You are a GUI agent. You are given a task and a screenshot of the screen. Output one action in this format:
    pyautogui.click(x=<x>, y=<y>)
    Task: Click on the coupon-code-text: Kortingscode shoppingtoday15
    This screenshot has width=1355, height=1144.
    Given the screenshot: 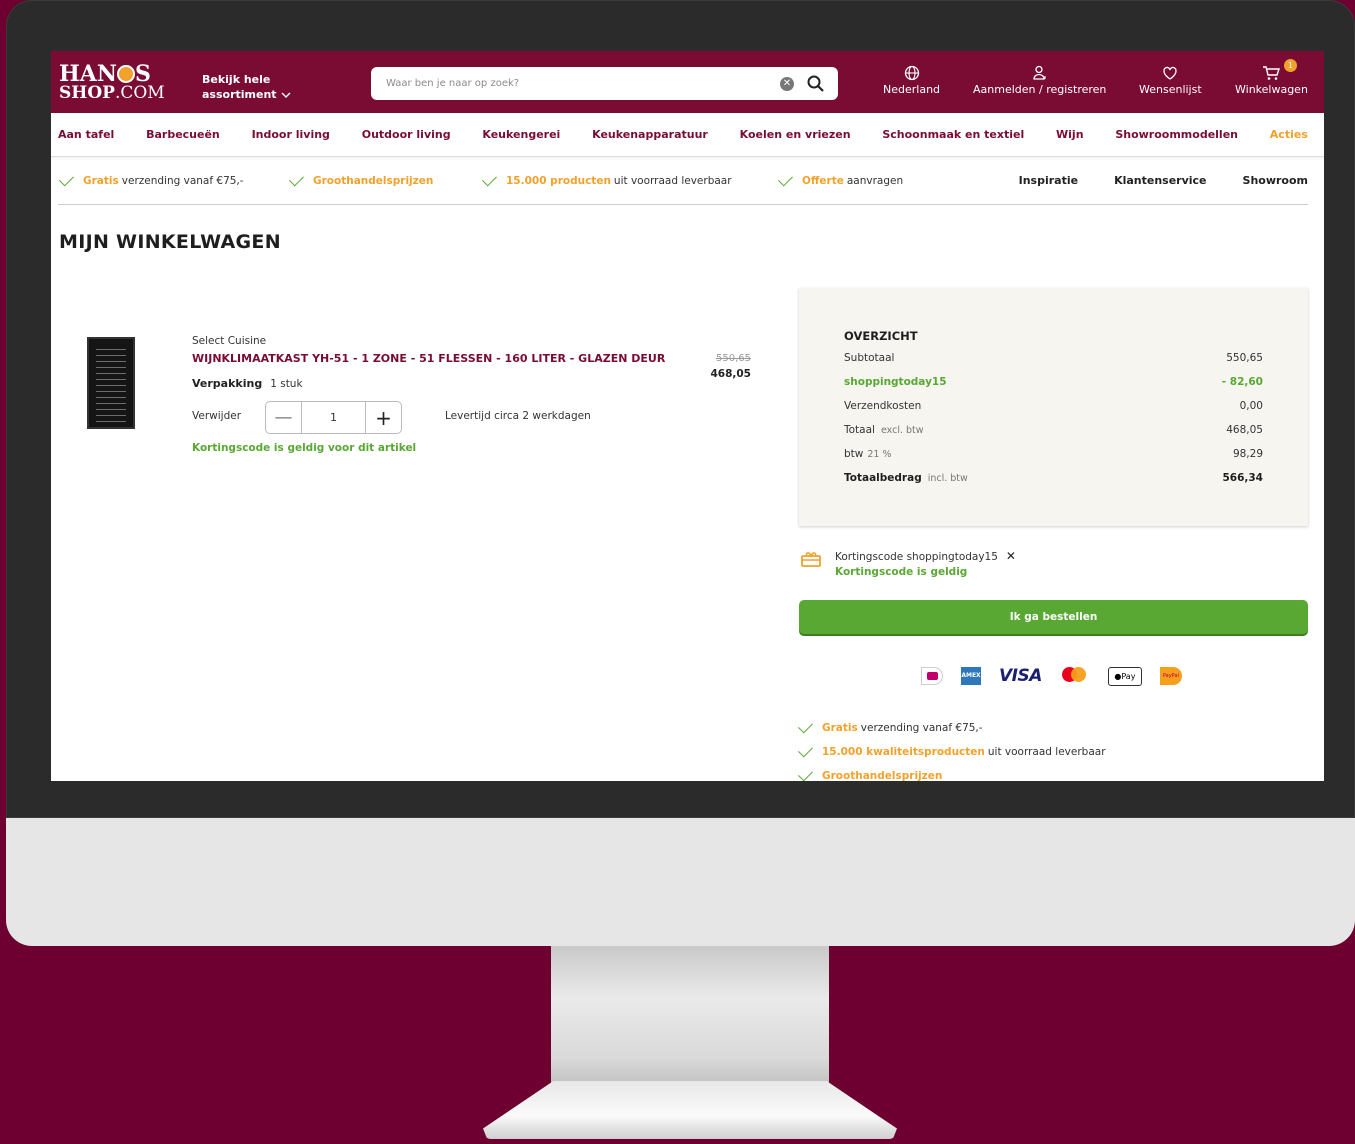 What is the action you would take?
    pyautogui.click(x=916, y=557)
    